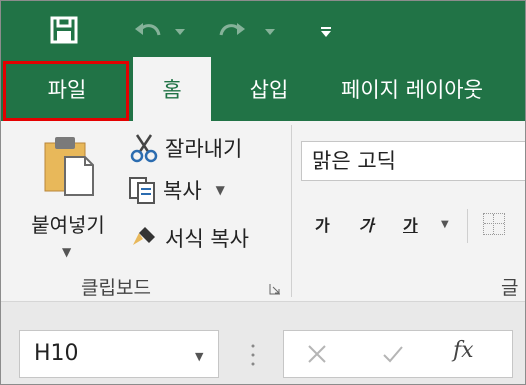 The width and height of the screenshot is (526, 385). I want to click on customize-toolbar-button, so click(326, 32).